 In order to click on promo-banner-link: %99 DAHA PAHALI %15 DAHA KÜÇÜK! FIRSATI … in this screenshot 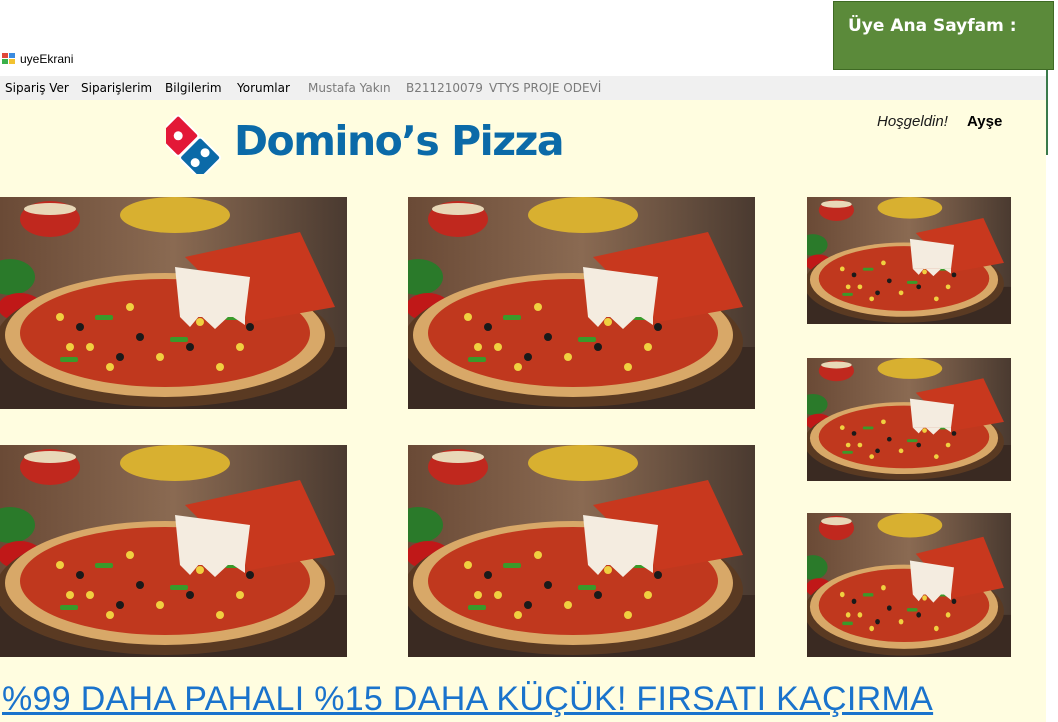, I will do `click(467, 699)`.